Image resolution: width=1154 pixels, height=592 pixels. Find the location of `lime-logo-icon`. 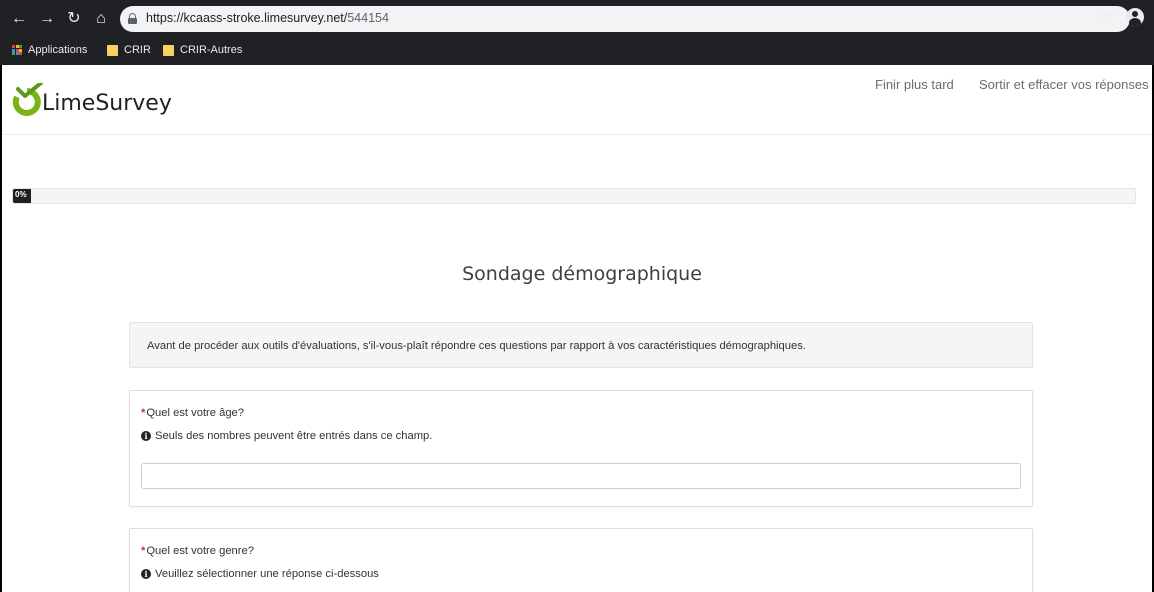

lime-logo-icon is located at coordinates (27, 99).